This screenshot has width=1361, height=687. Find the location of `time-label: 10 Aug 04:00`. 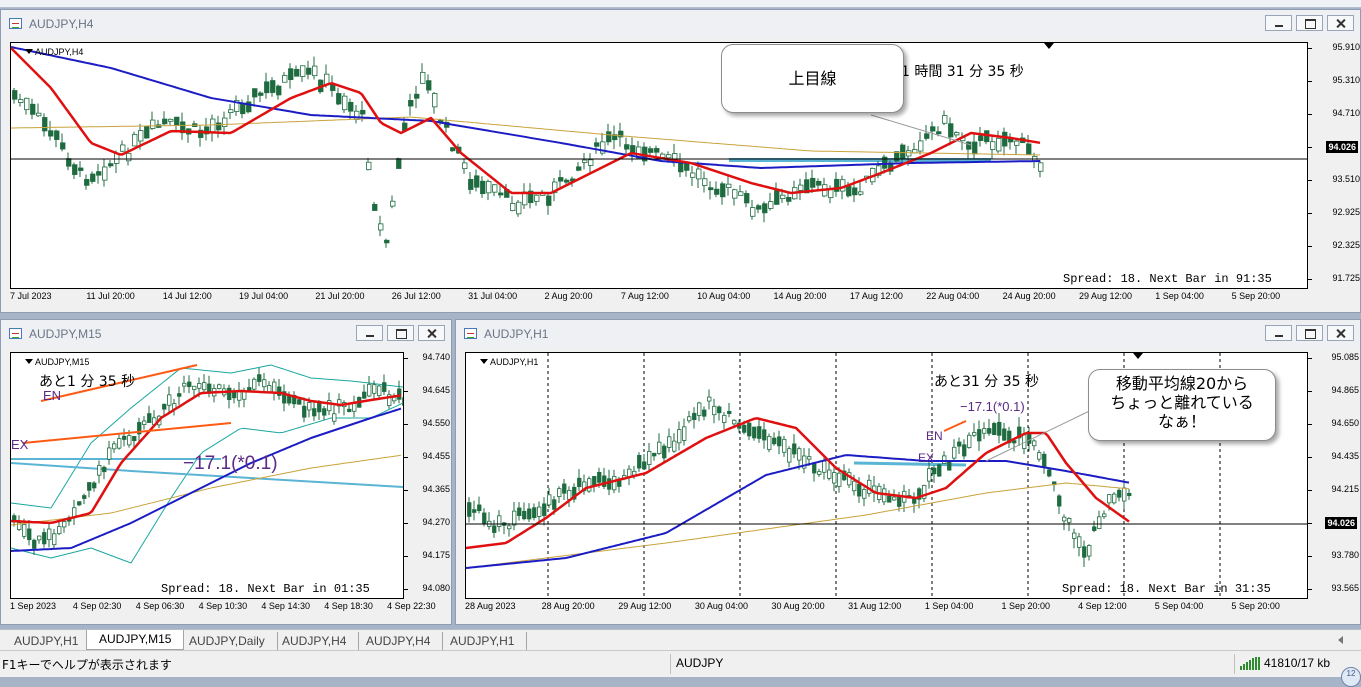

time-label: 10 Aug 04:00 is located at coordinates (724, 296).